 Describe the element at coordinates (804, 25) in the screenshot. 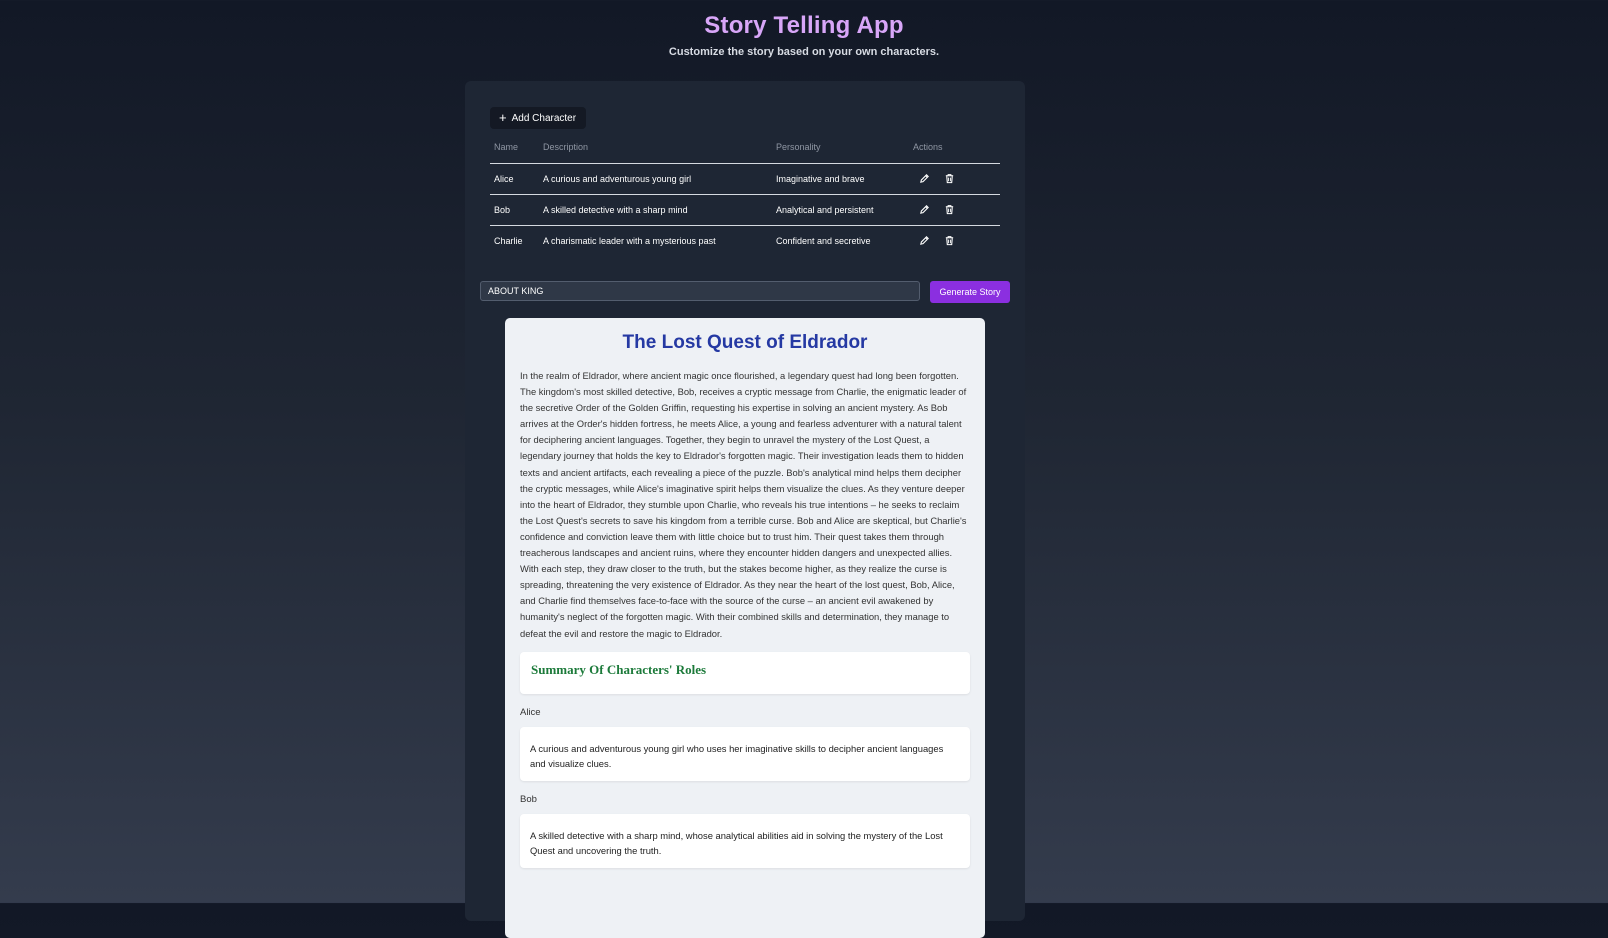

I see `app-title: Story Telling App` at that location.